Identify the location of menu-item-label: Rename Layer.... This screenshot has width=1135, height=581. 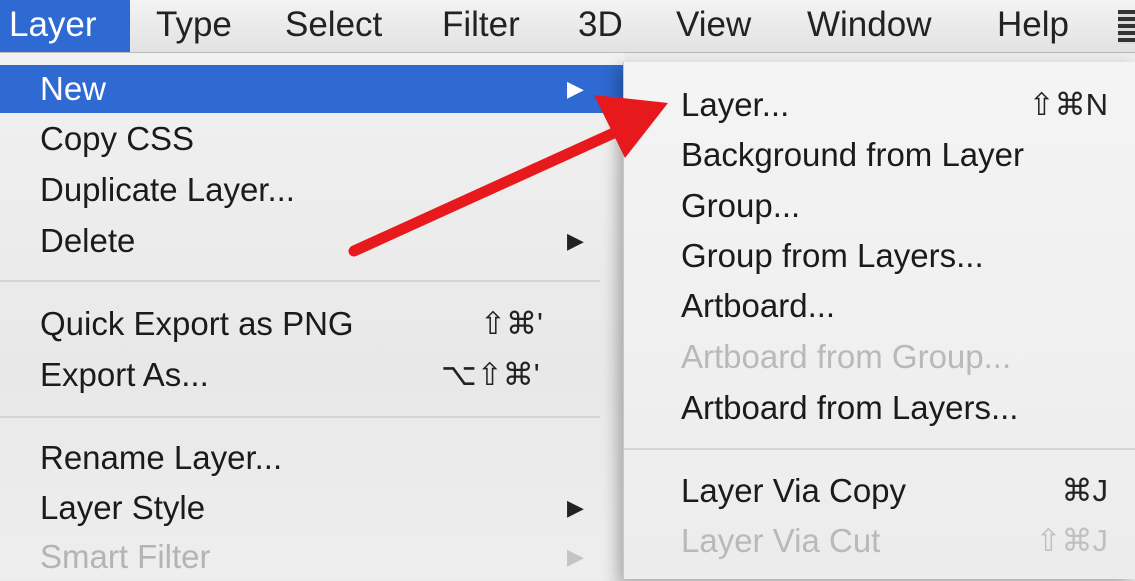
(161, 457).